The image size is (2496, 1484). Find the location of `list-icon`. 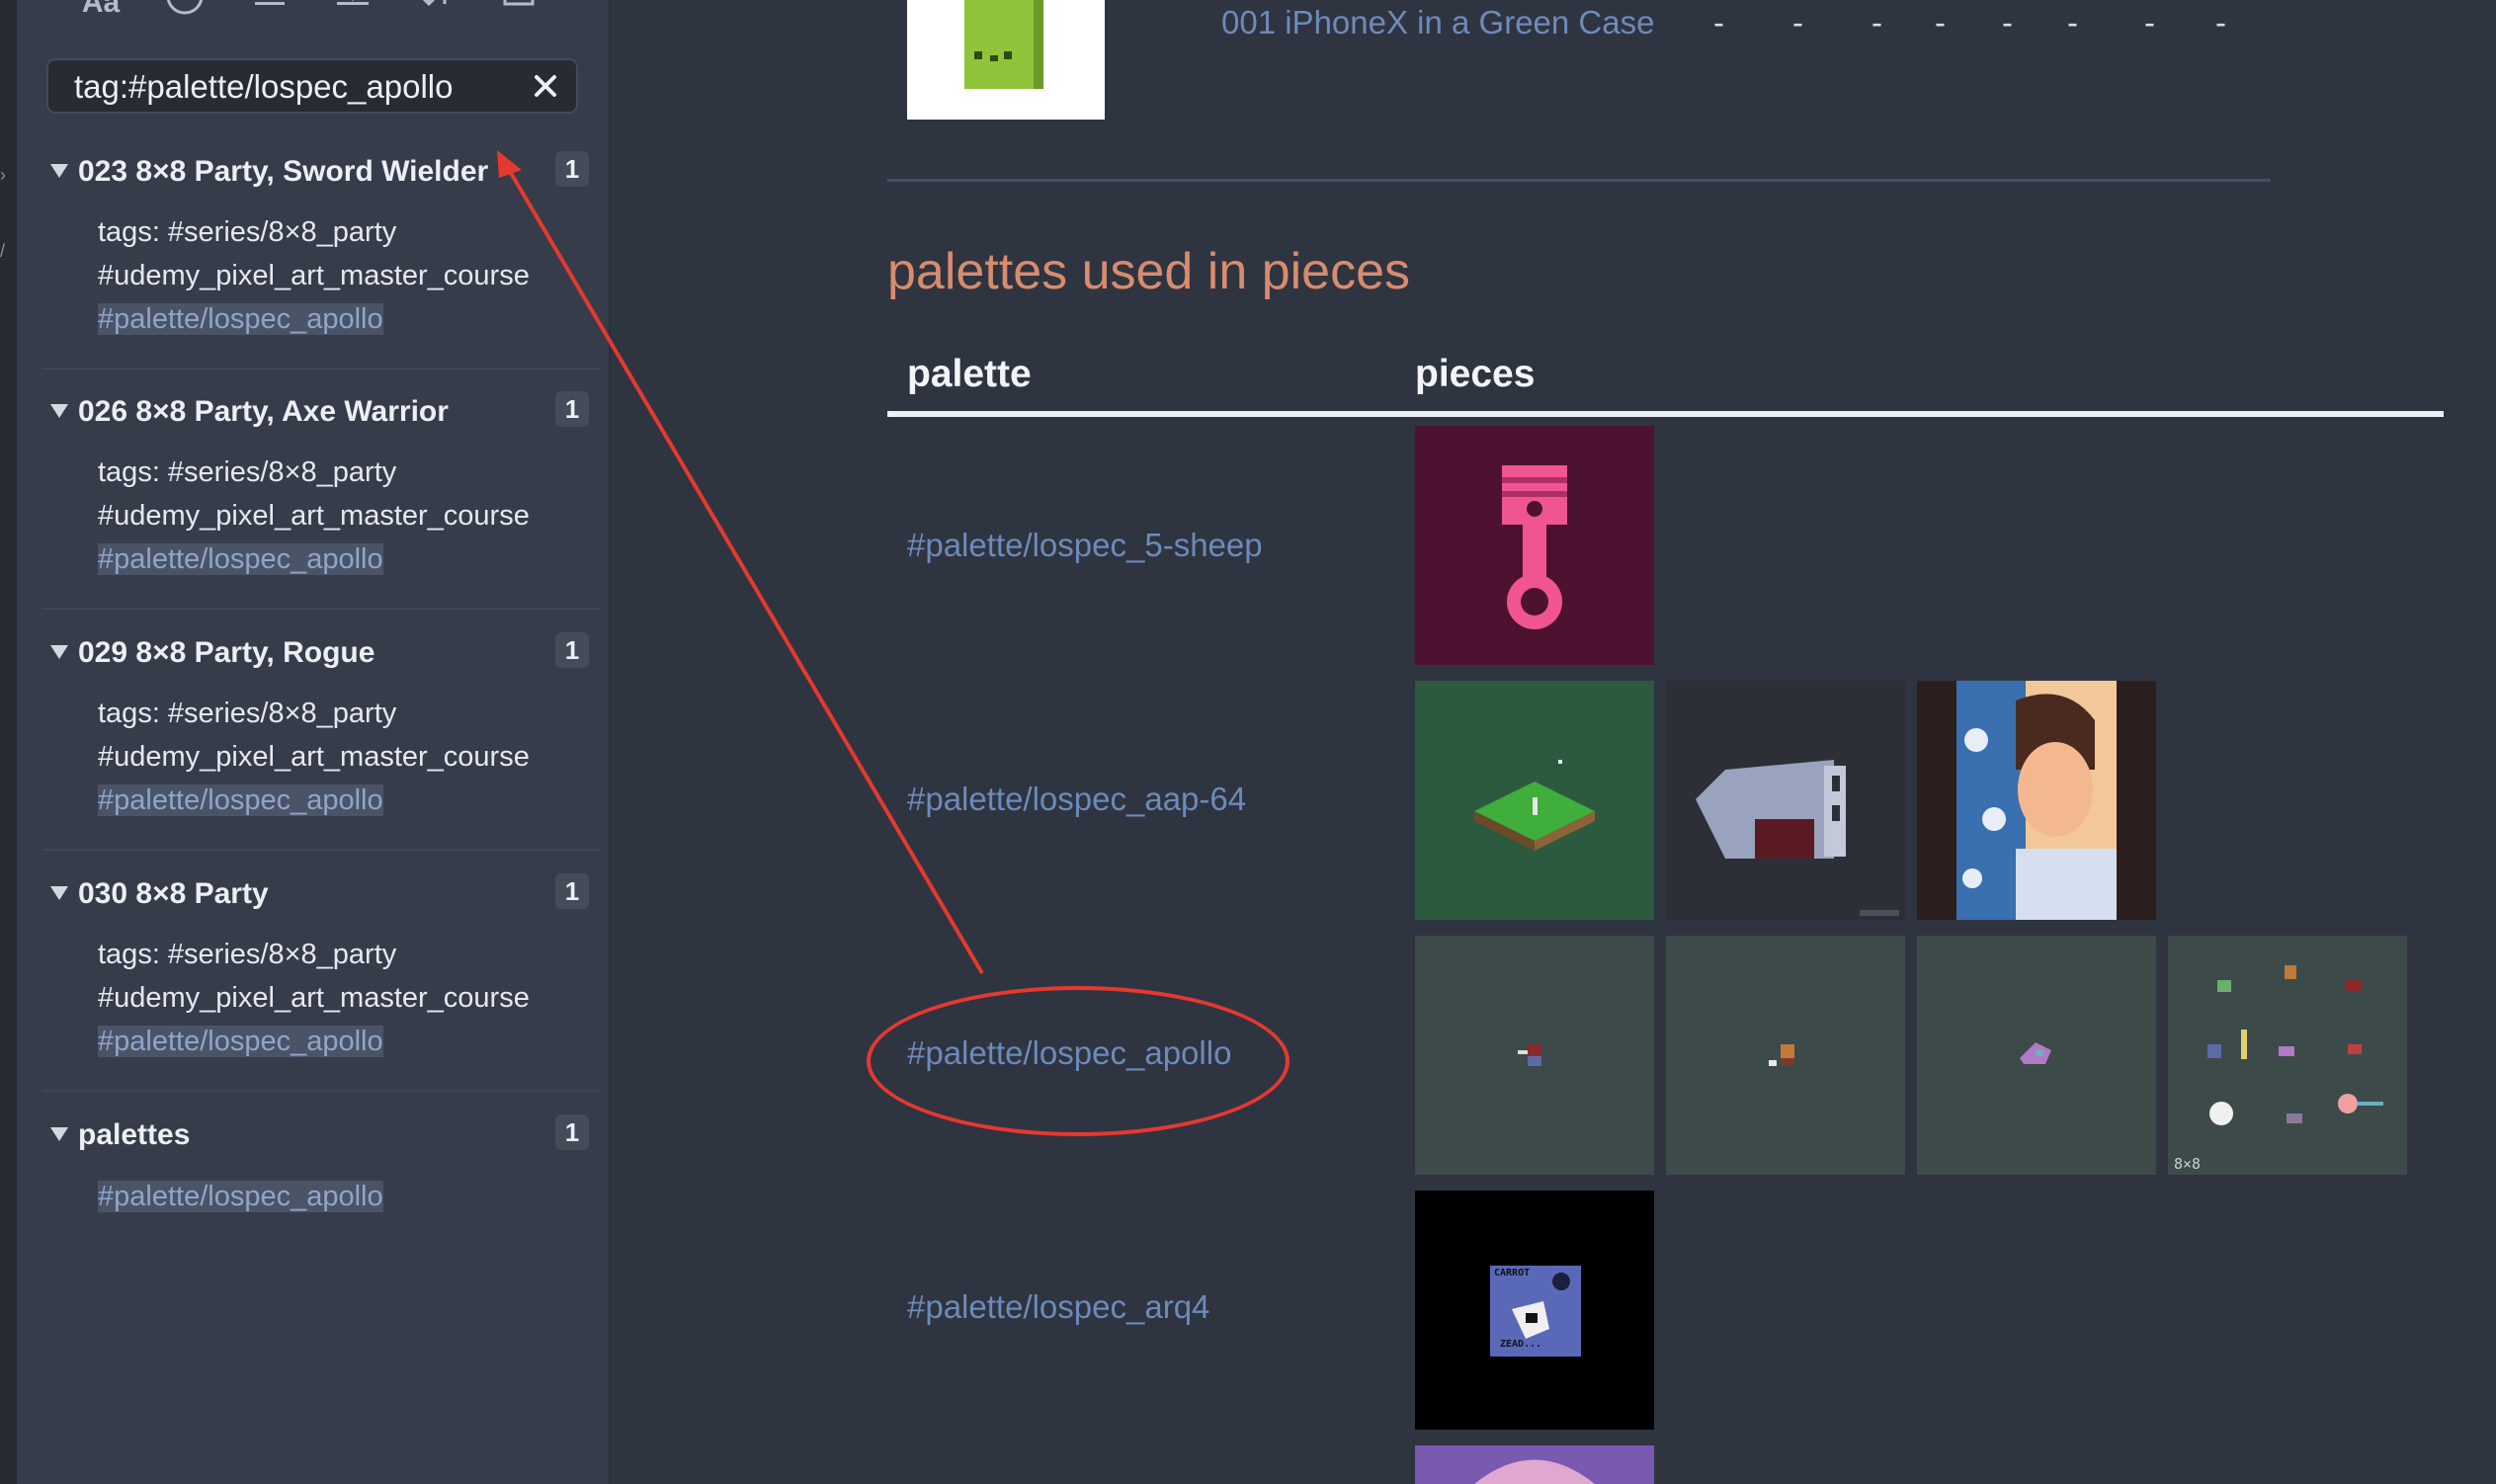

list-icon is located at coordinates (268, 14).